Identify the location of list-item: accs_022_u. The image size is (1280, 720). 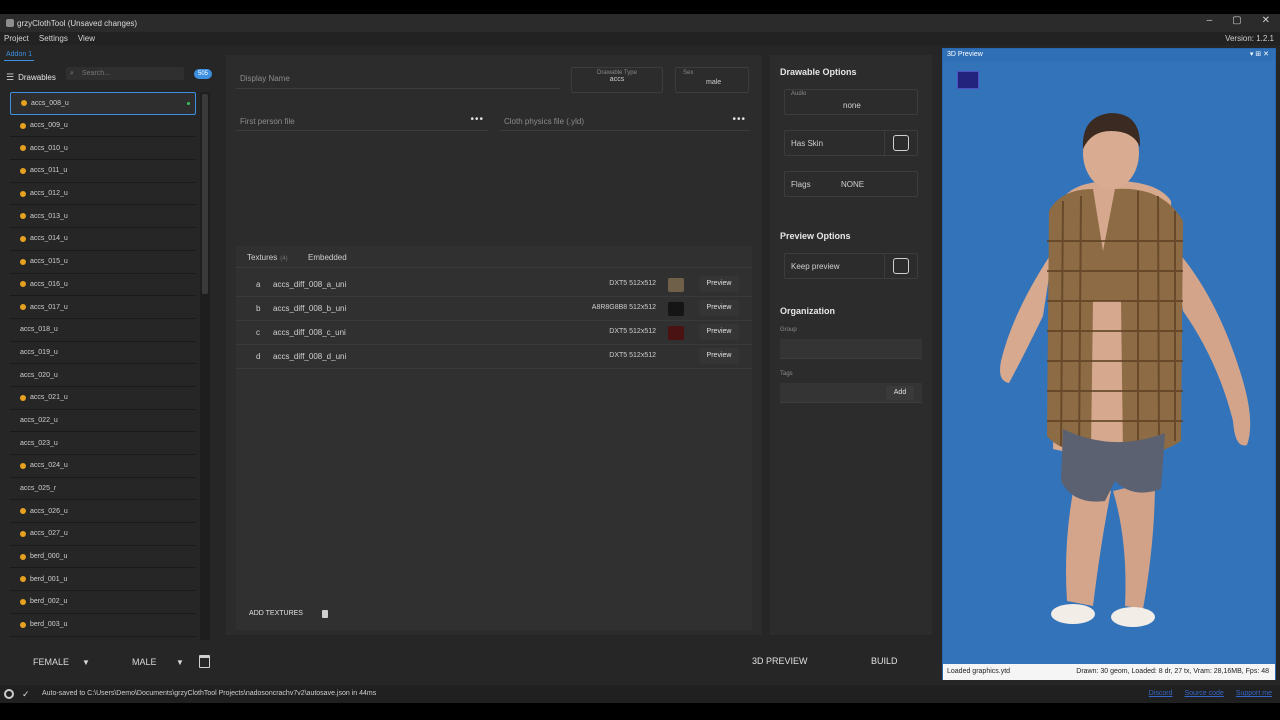
(103, 421).